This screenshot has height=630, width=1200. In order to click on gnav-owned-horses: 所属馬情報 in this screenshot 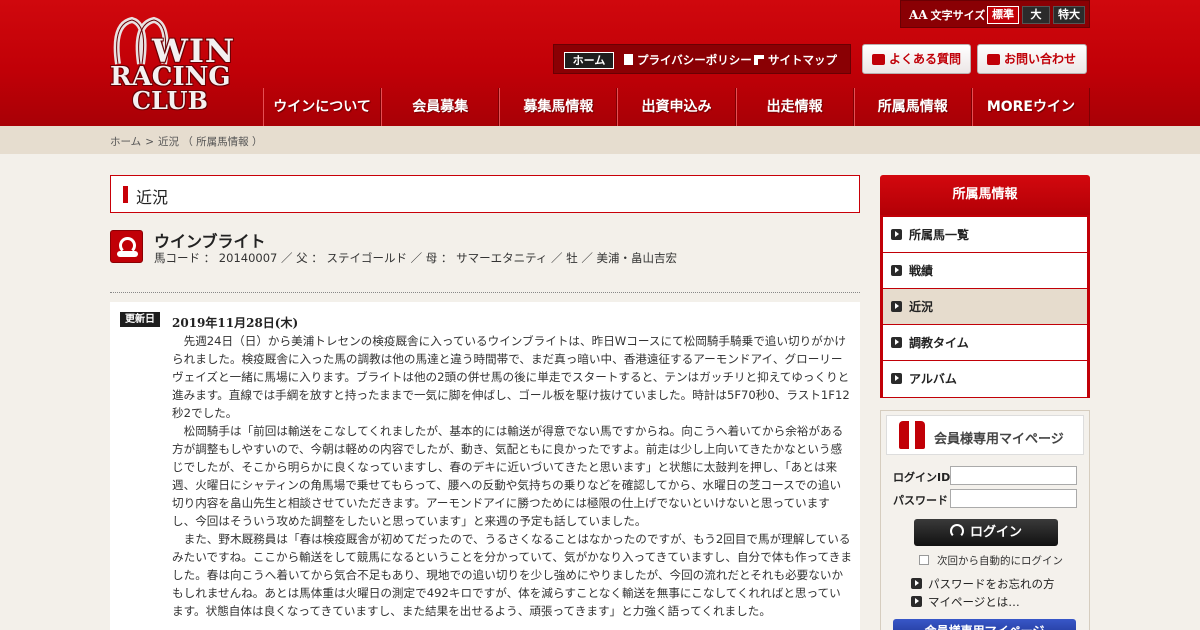, I will do `click(912, 107)`.